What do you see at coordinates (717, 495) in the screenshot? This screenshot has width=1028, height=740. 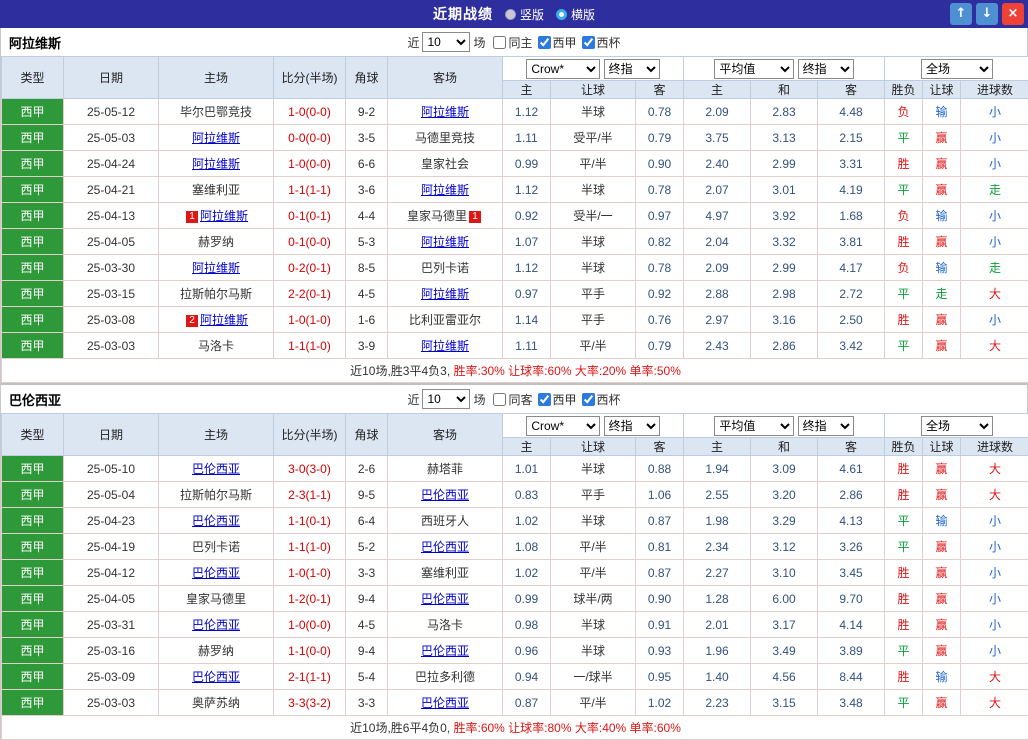 I see `europe-home-odds: 2.55` at bounding box center [717, 495].